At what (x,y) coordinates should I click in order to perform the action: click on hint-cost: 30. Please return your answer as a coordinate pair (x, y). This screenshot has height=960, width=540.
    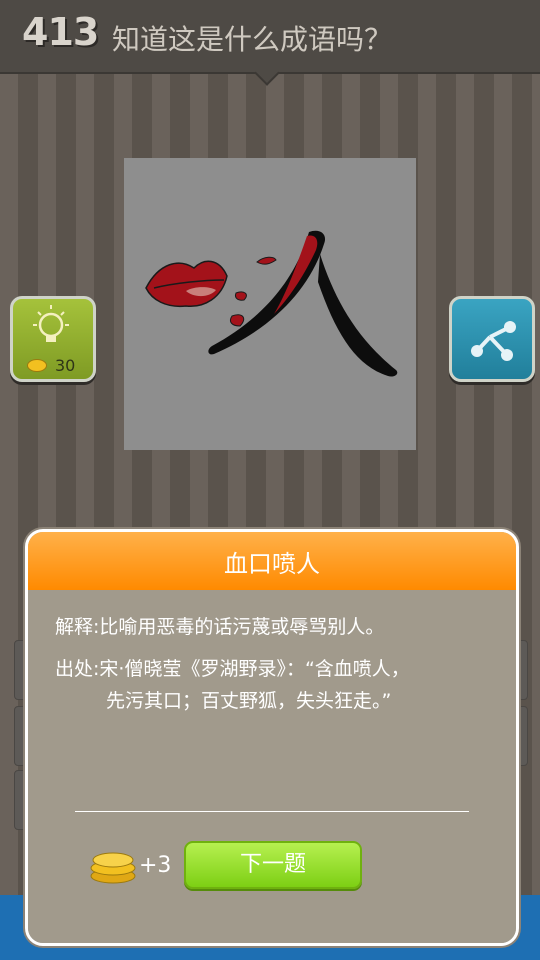
    Looking at the image, I should click on (65, 365).